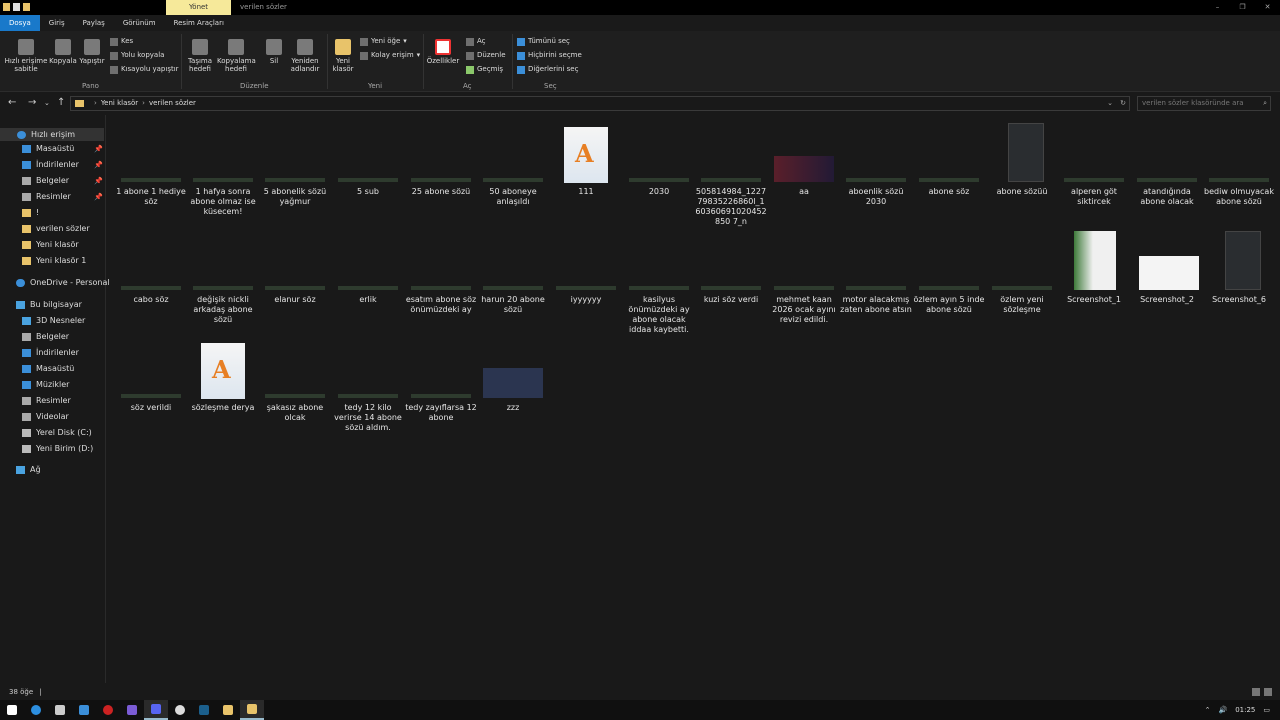  Describe the element at coordinates (1268, 692) in the screenshot. I see `large-icons-view-icon` at that location.